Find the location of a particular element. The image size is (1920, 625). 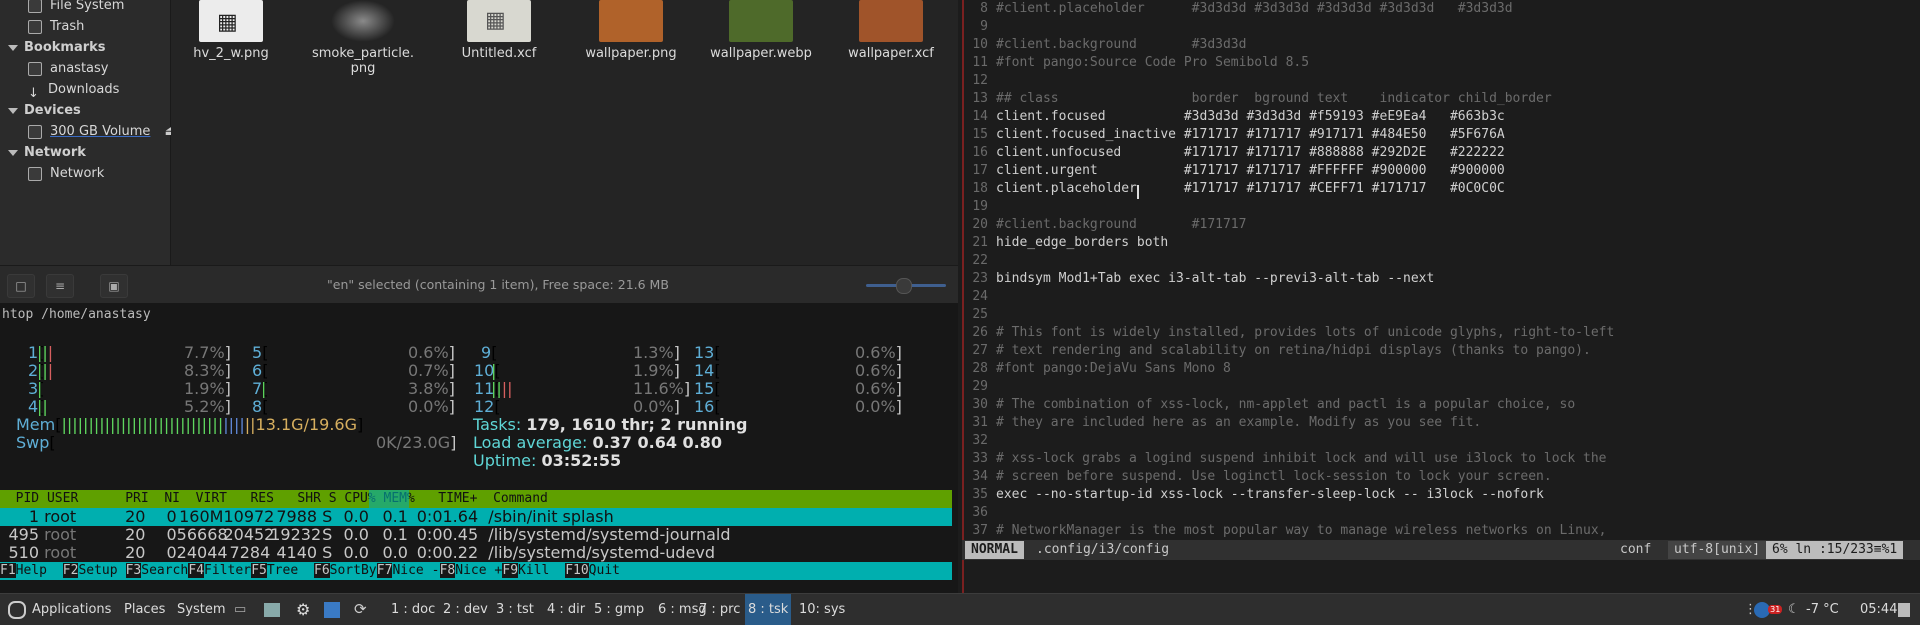

sidebar-item-anastasy: anastasy is located at coordinates (68, 69).